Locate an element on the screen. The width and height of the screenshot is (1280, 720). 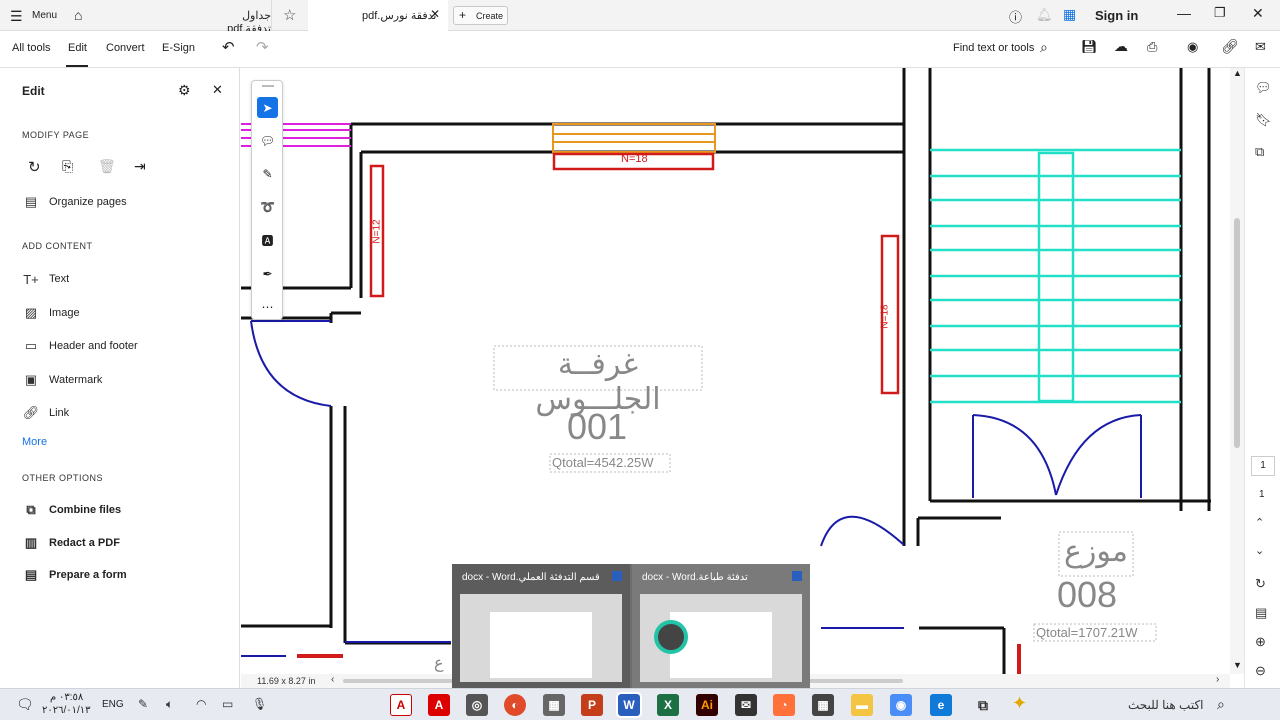
convert-tab: Convert is located at coordinates (125, 48).